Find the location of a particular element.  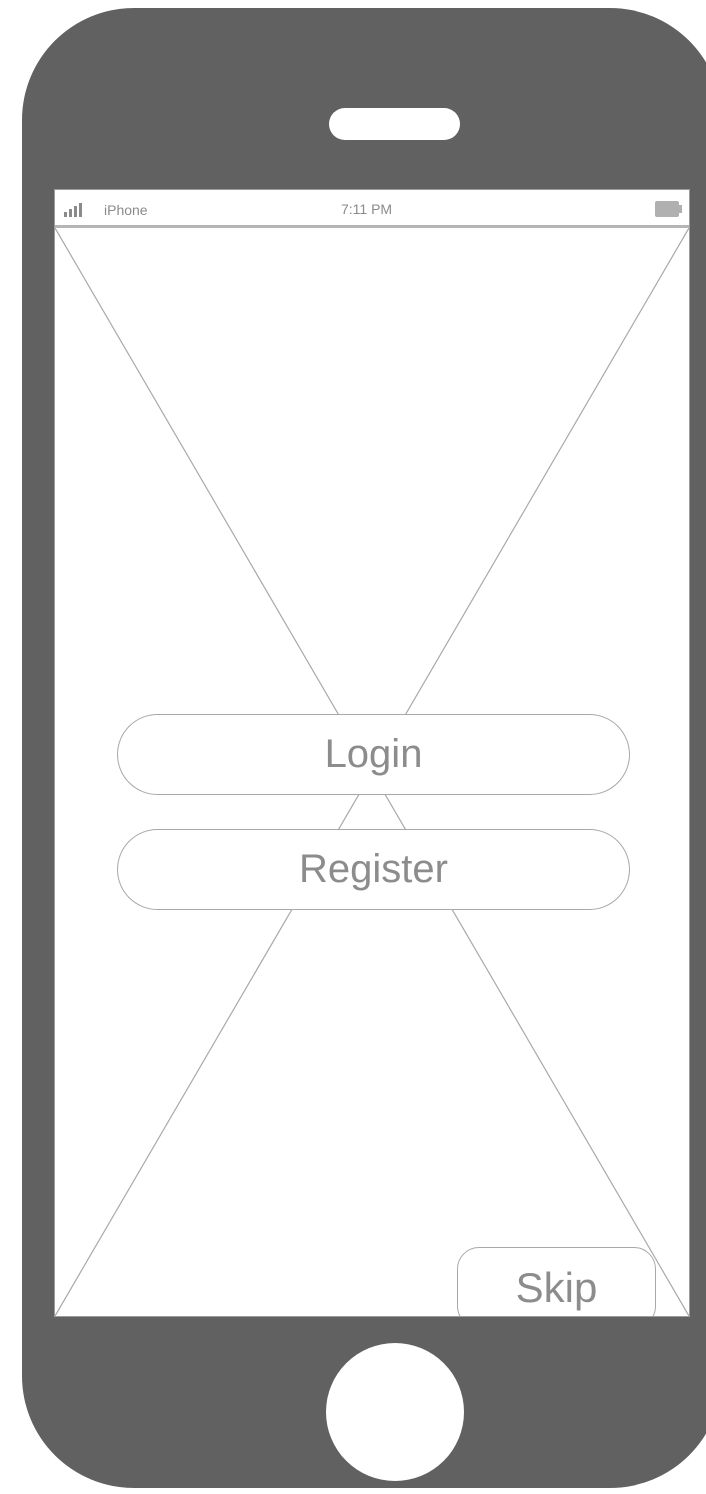

signal-bars-icon is located at coordinates (74, 210).